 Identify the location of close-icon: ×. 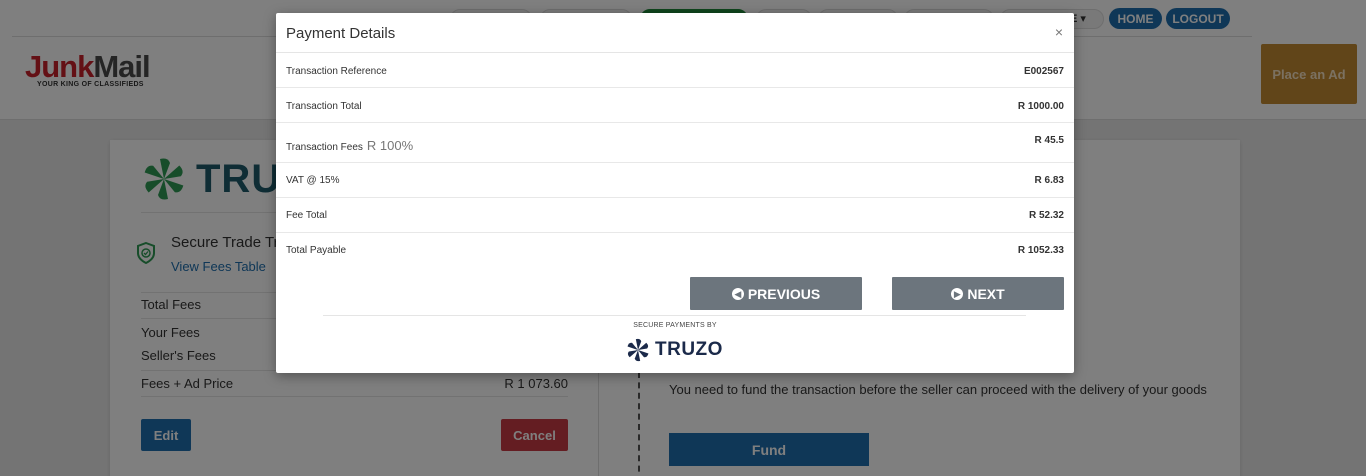
(1059, 32).